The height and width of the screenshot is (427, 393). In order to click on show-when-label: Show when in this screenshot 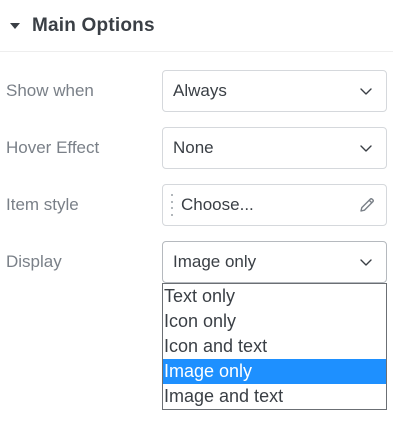, I will do `click(50, 90)`.